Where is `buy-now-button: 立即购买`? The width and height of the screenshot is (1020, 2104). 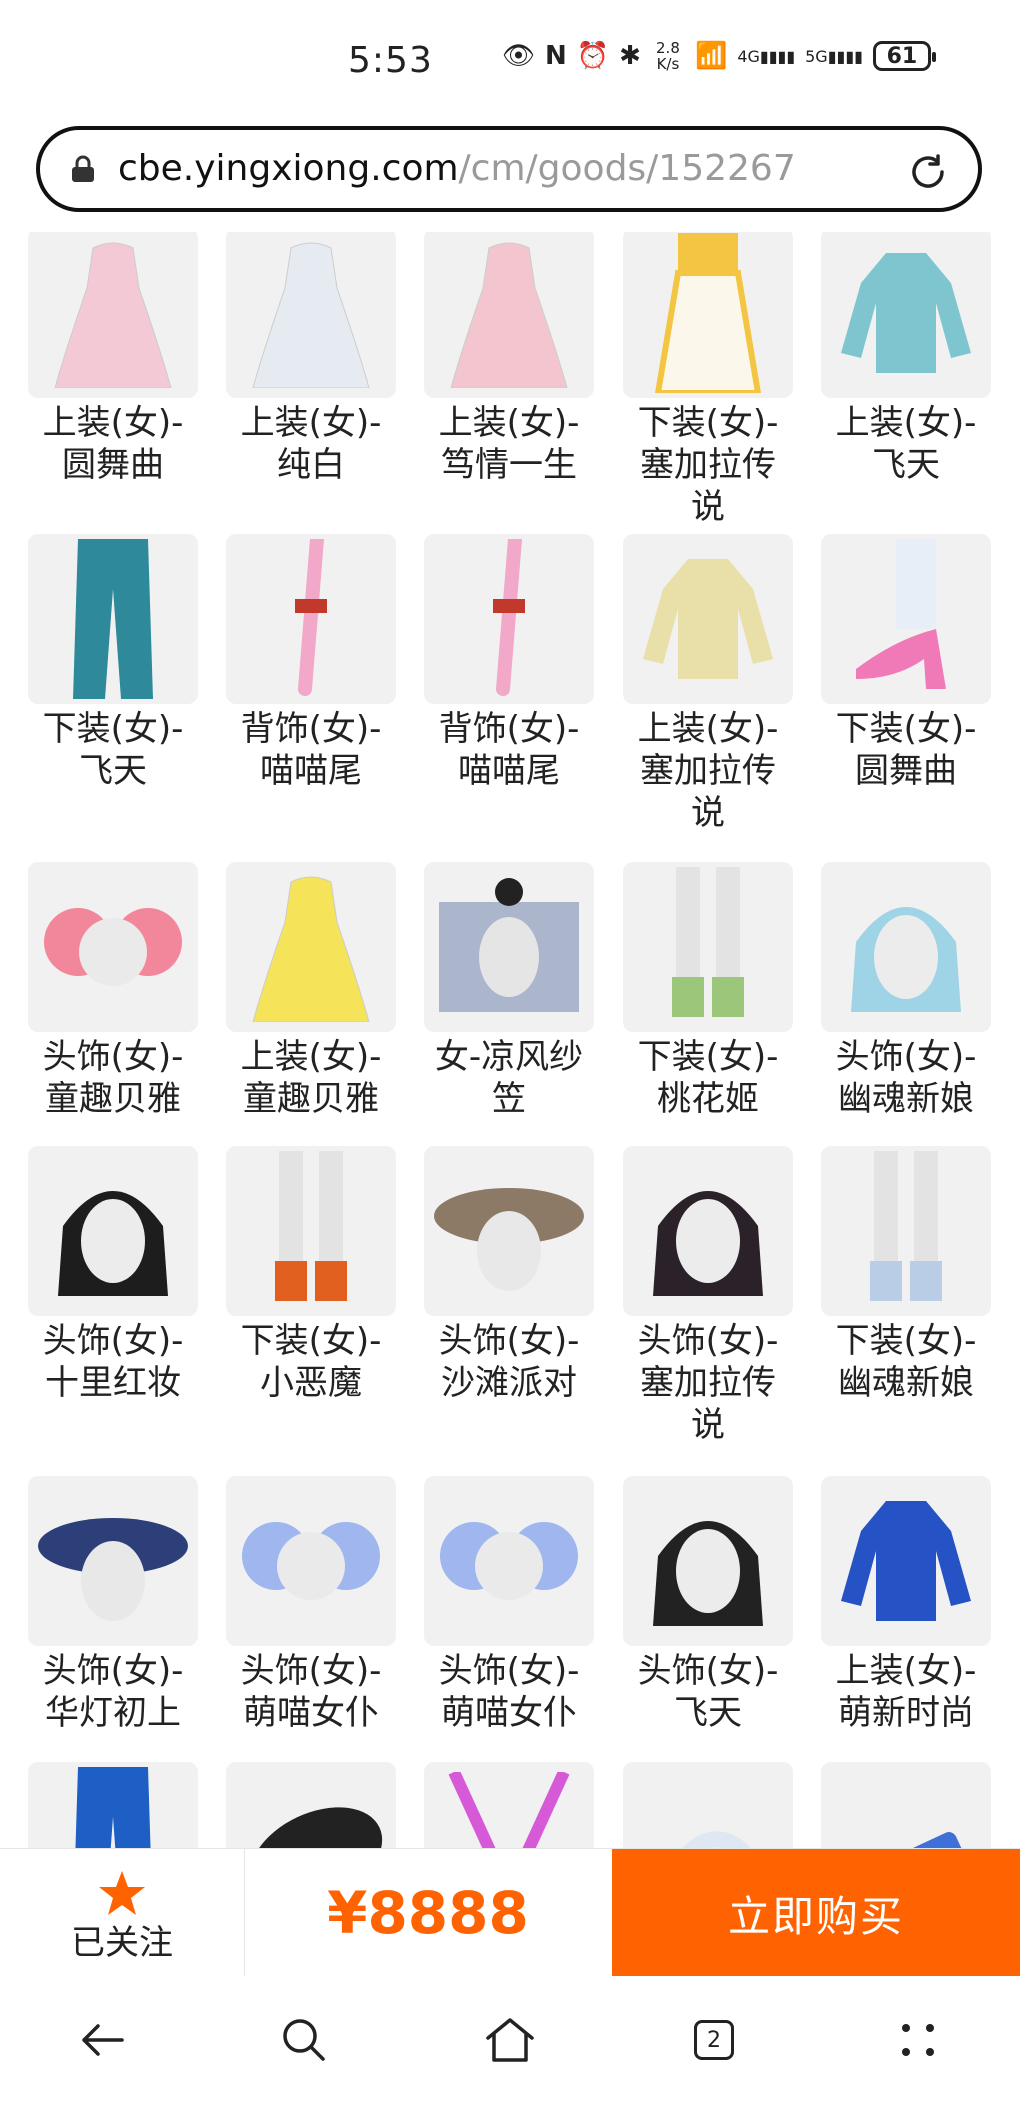
buy-now-button: 立即购买 is located at coordinates (816, 1913).